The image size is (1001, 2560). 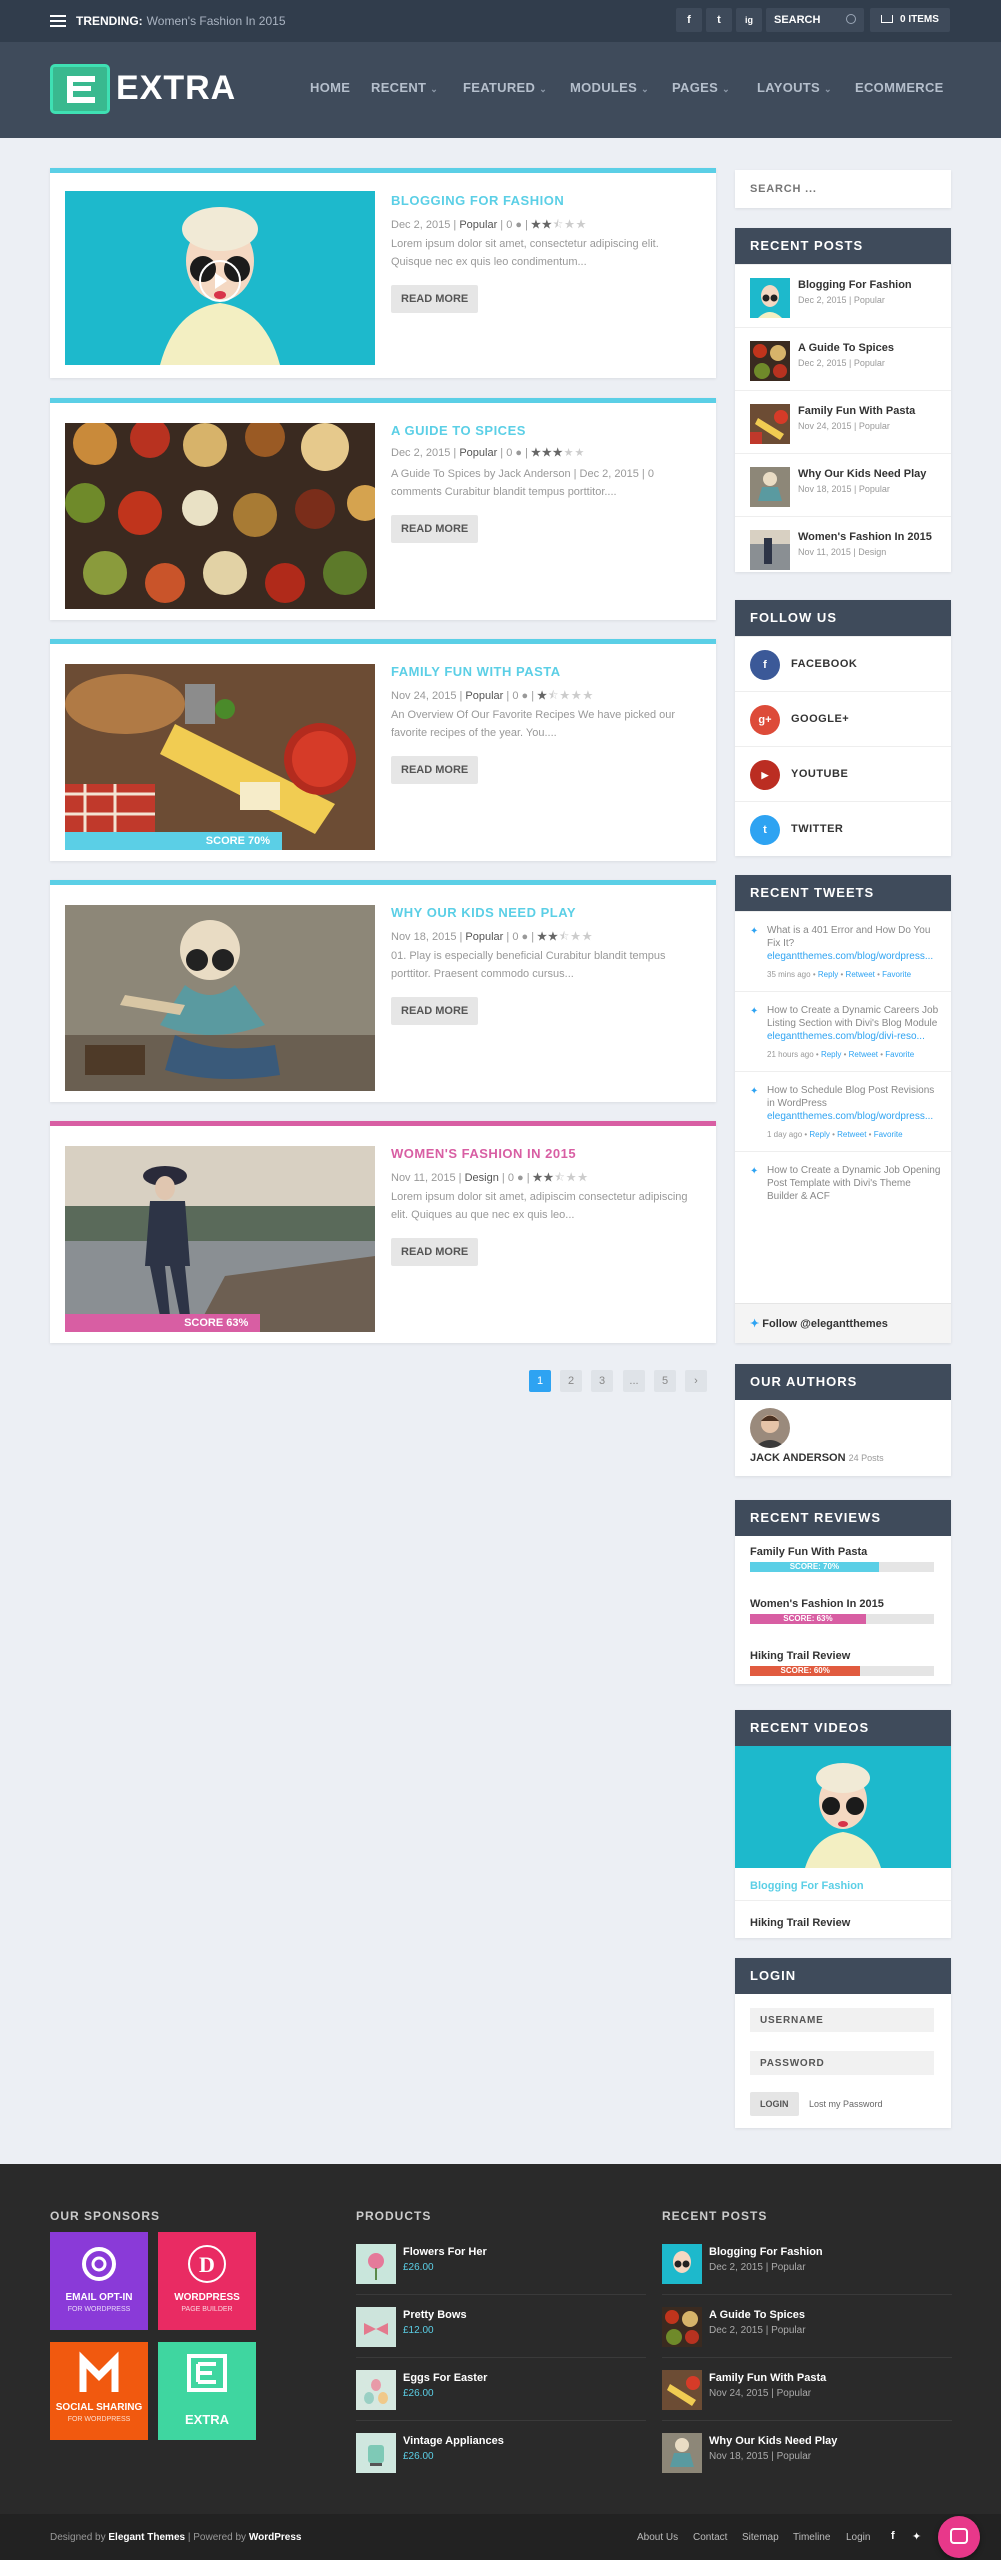 I want to click on sponsor-page-builder: D WORDPRESS PAGE BUILDER, so click(x=207, y=2281).